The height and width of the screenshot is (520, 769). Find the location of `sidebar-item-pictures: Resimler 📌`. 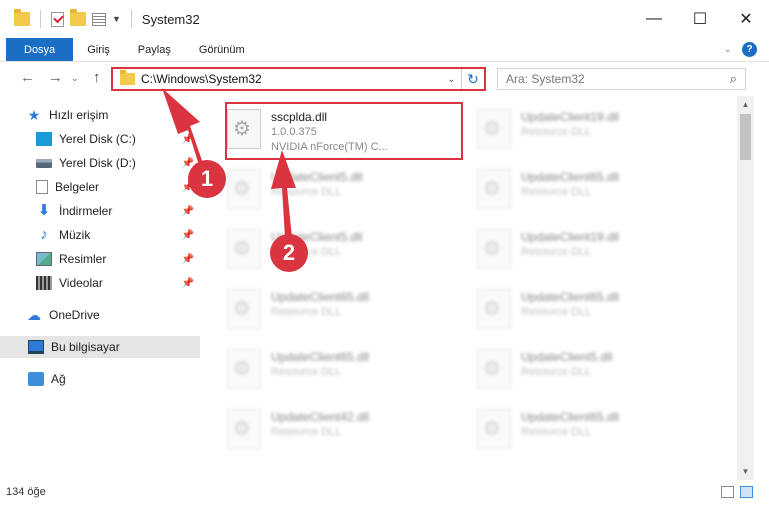

sidebar-item-pictures: Resimler 📌 is located at coordinates (118, 259).